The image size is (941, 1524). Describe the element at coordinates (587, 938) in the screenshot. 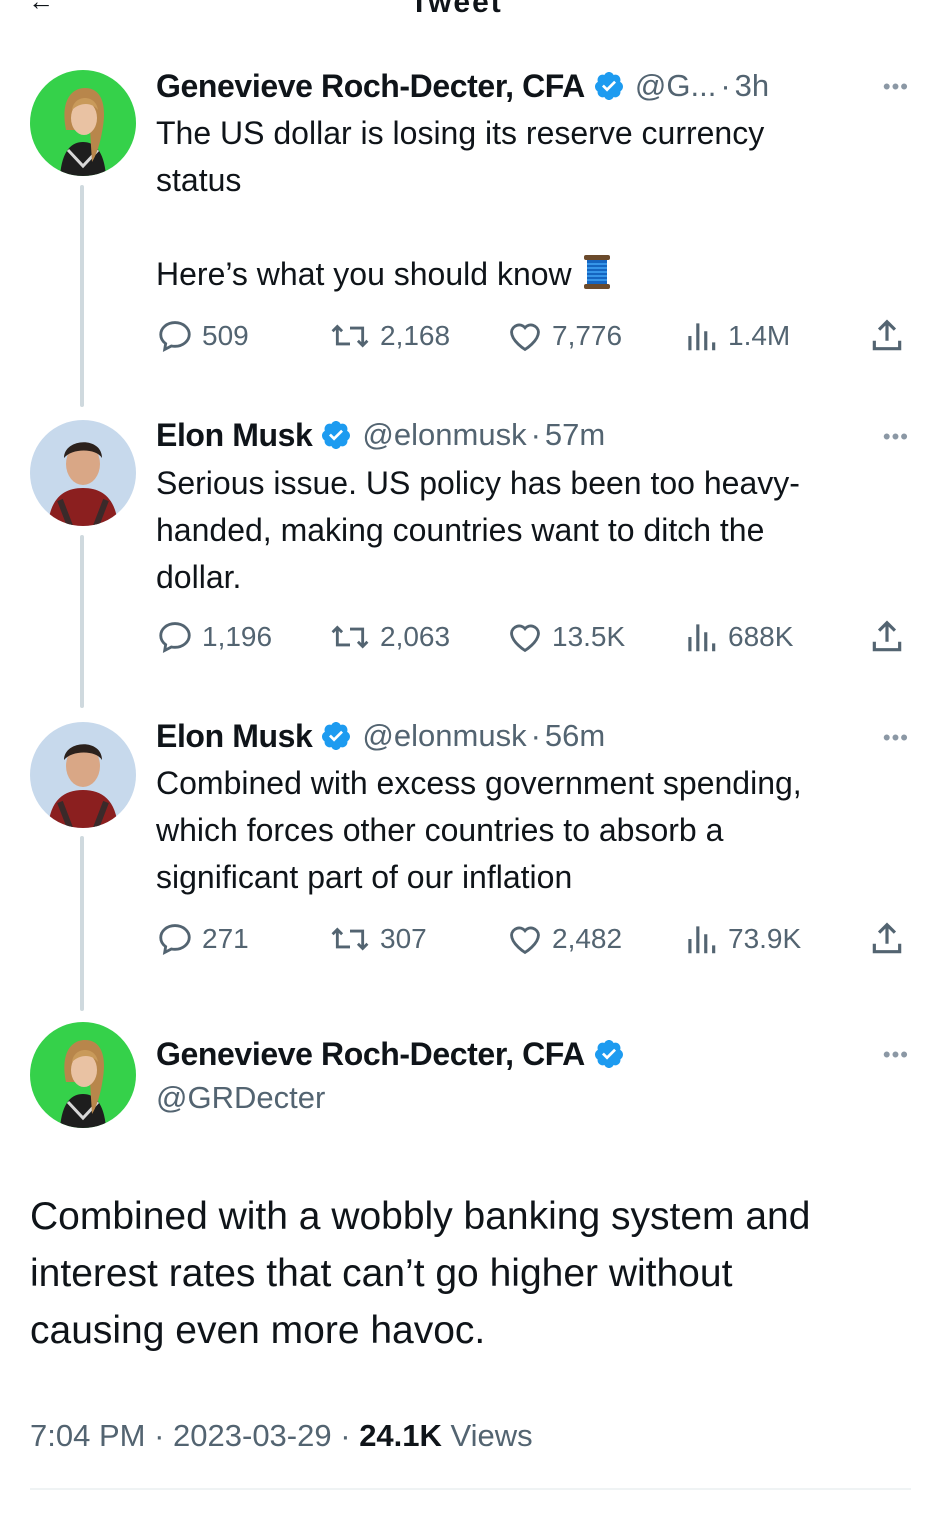

I see `like-count: 2,482` at that location.